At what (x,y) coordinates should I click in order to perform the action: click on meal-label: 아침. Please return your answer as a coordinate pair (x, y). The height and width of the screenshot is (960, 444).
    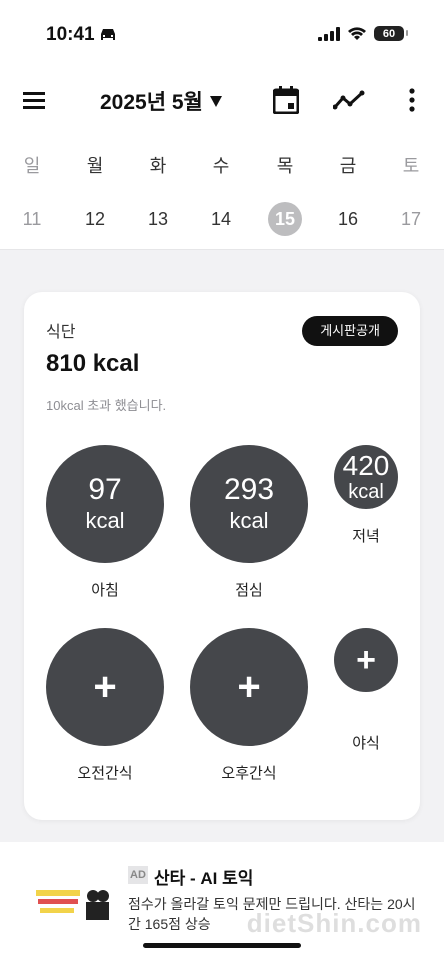
    Looking at the image, I should click on (105, 590).